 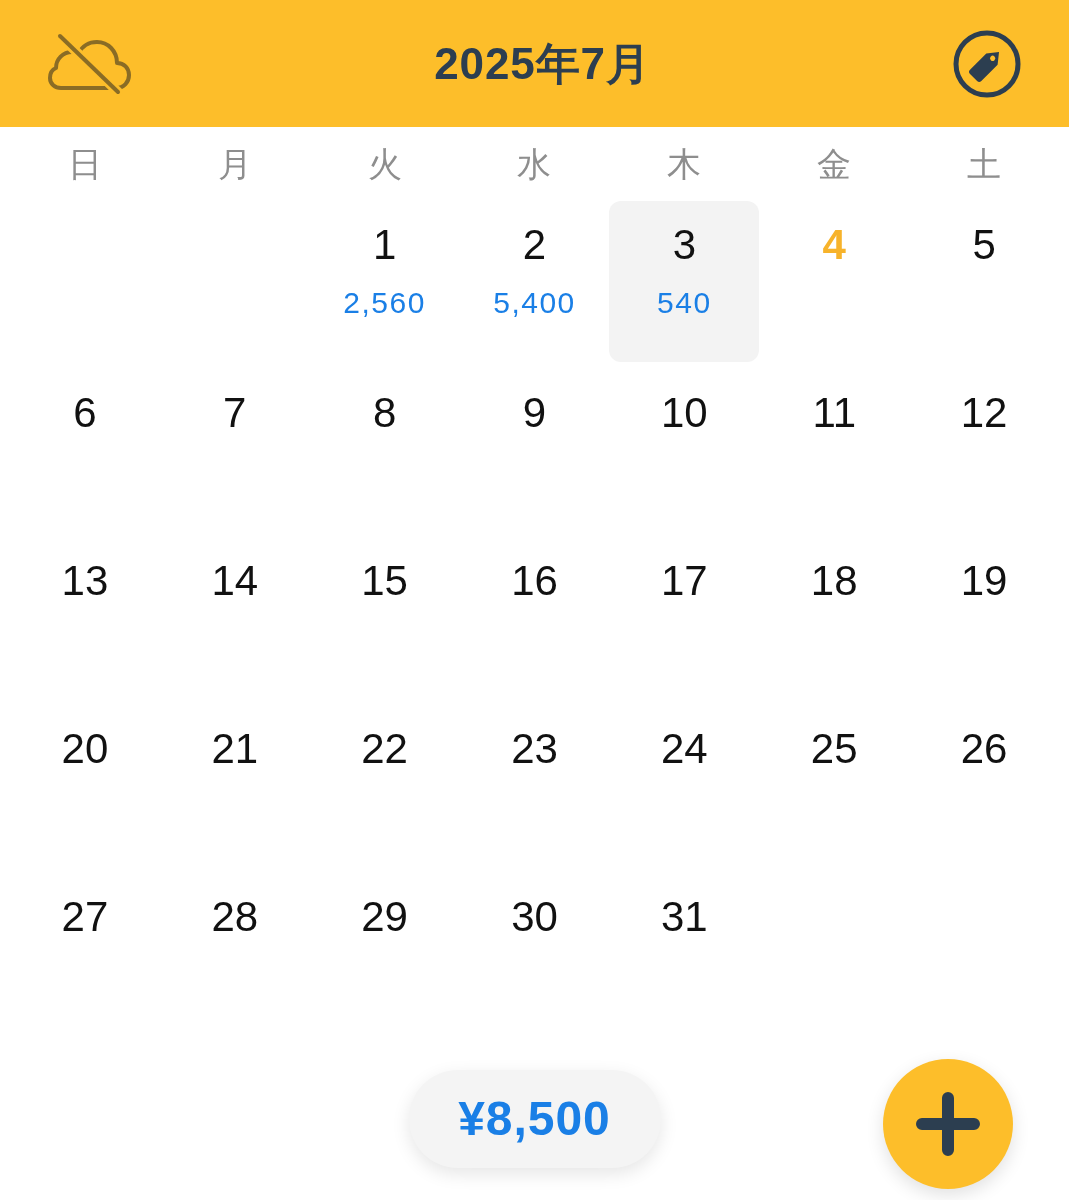 I want to click on day-cell: 1 2,560, so click(x=384, y=281).